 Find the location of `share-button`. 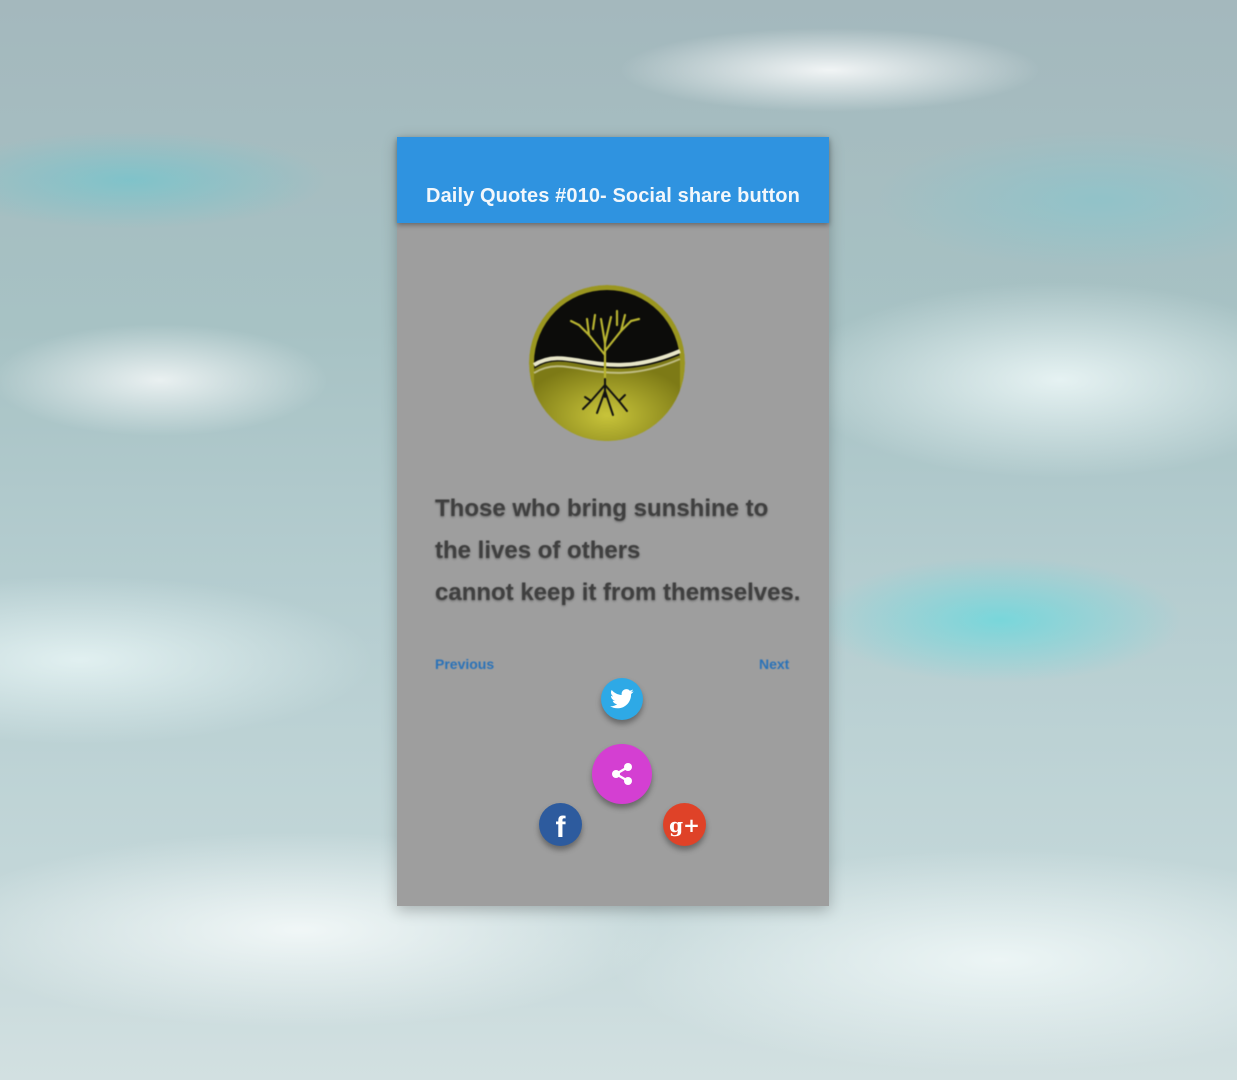

share-button is located at coordinates (622, 774).